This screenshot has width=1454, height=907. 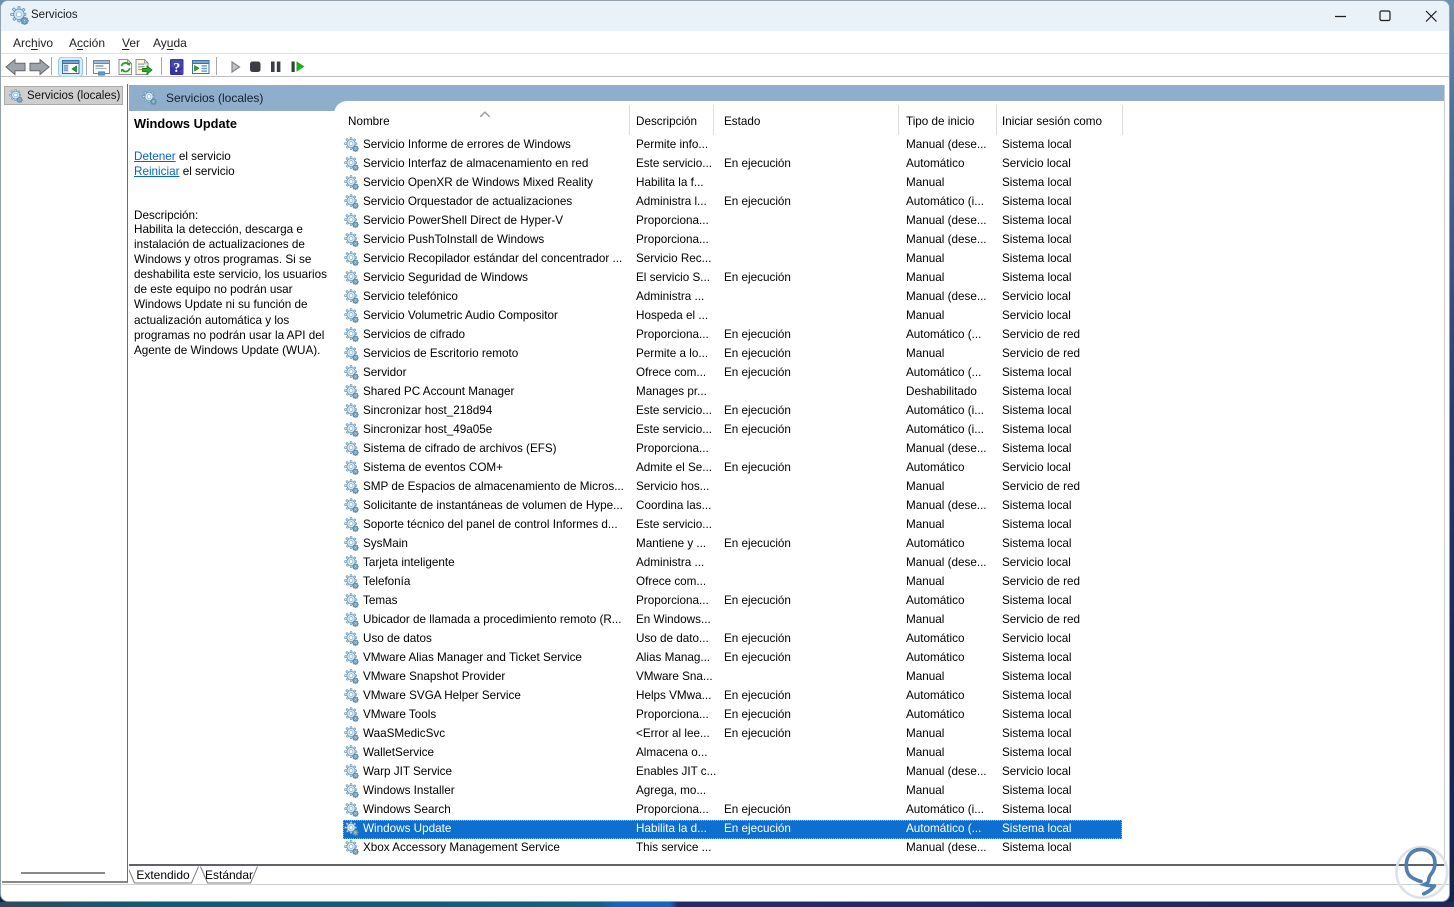 What do you see at coordinates (163, 875) in the screenshot?
I see `svg-text: Extendido` at bounding box center [163, 875].